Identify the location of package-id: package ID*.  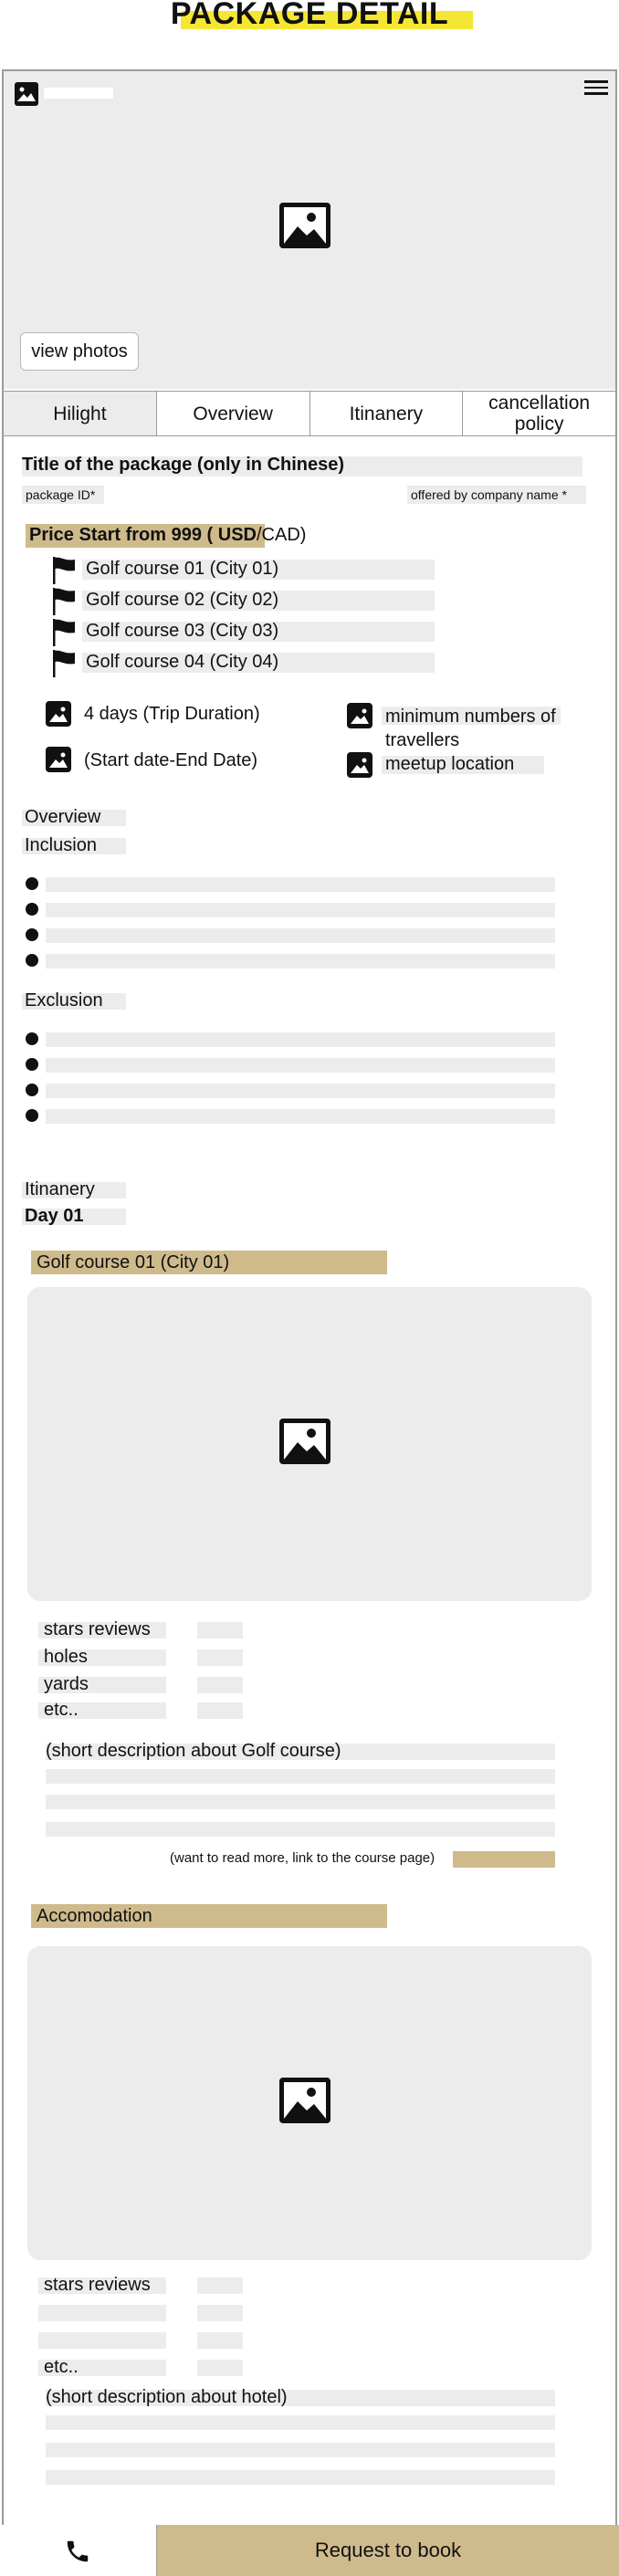
(61, 495).